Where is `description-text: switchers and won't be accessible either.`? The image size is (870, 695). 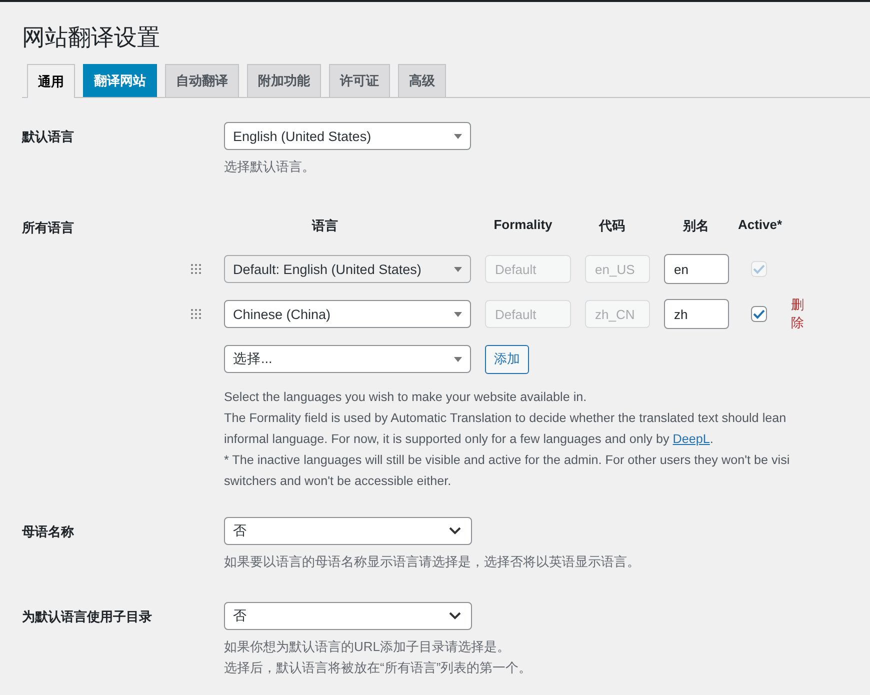 description-text: switchers and won't be accessible either. is located at coordinates (338, 481).